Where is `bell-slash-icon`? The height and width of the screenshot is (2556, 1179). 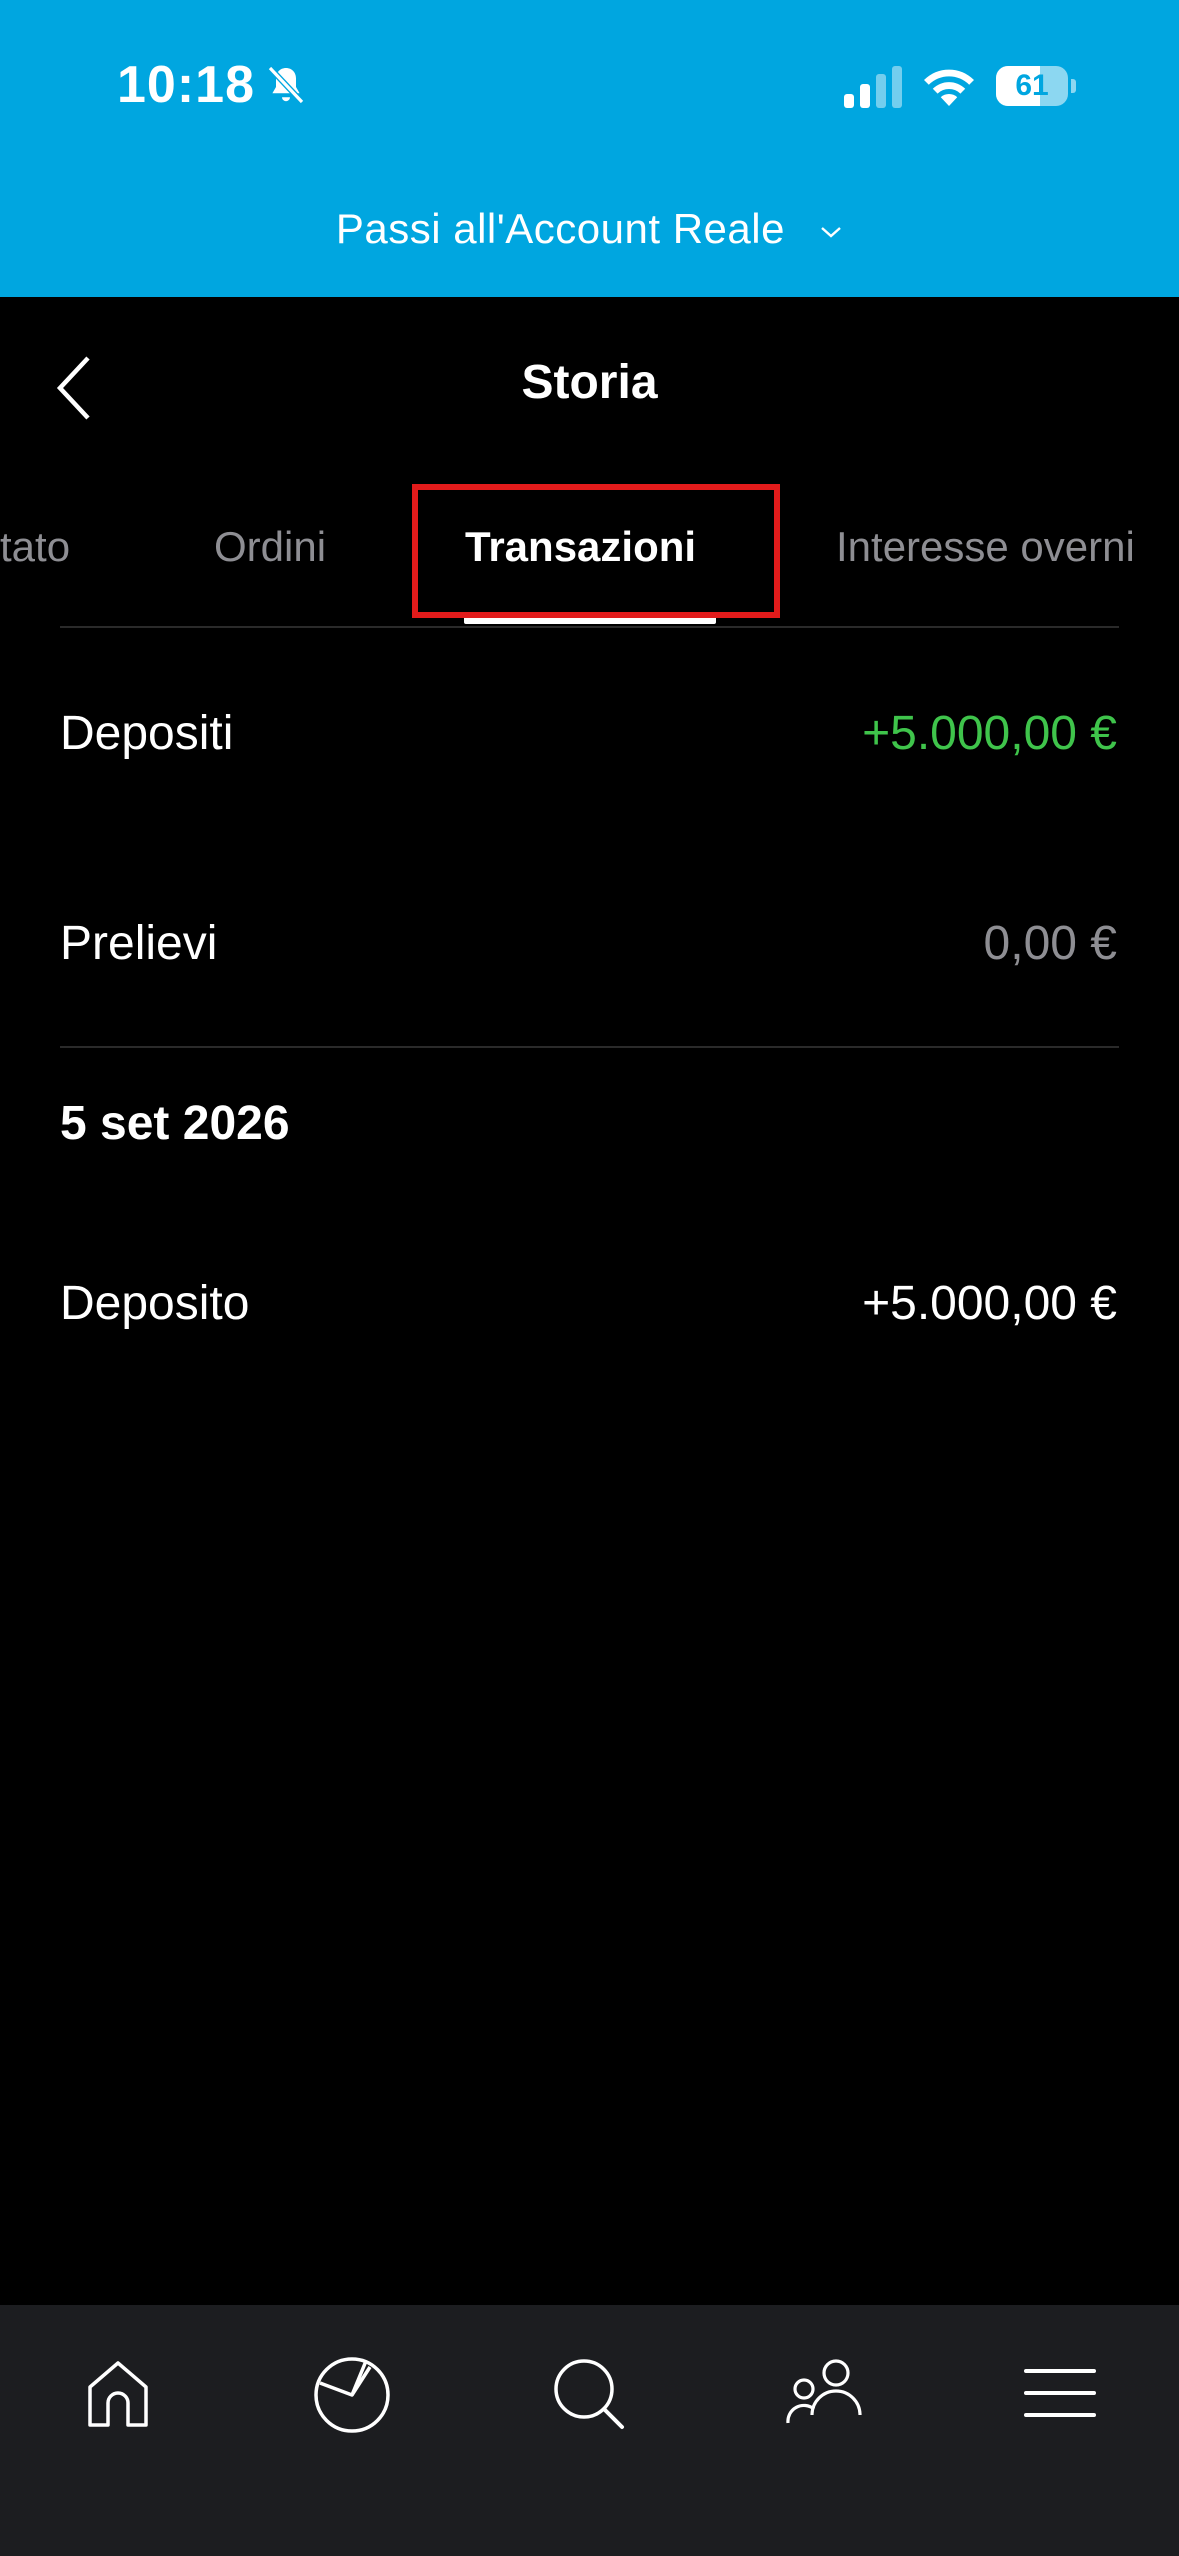 bell-slash-icon is located at coordinates (286, 85).